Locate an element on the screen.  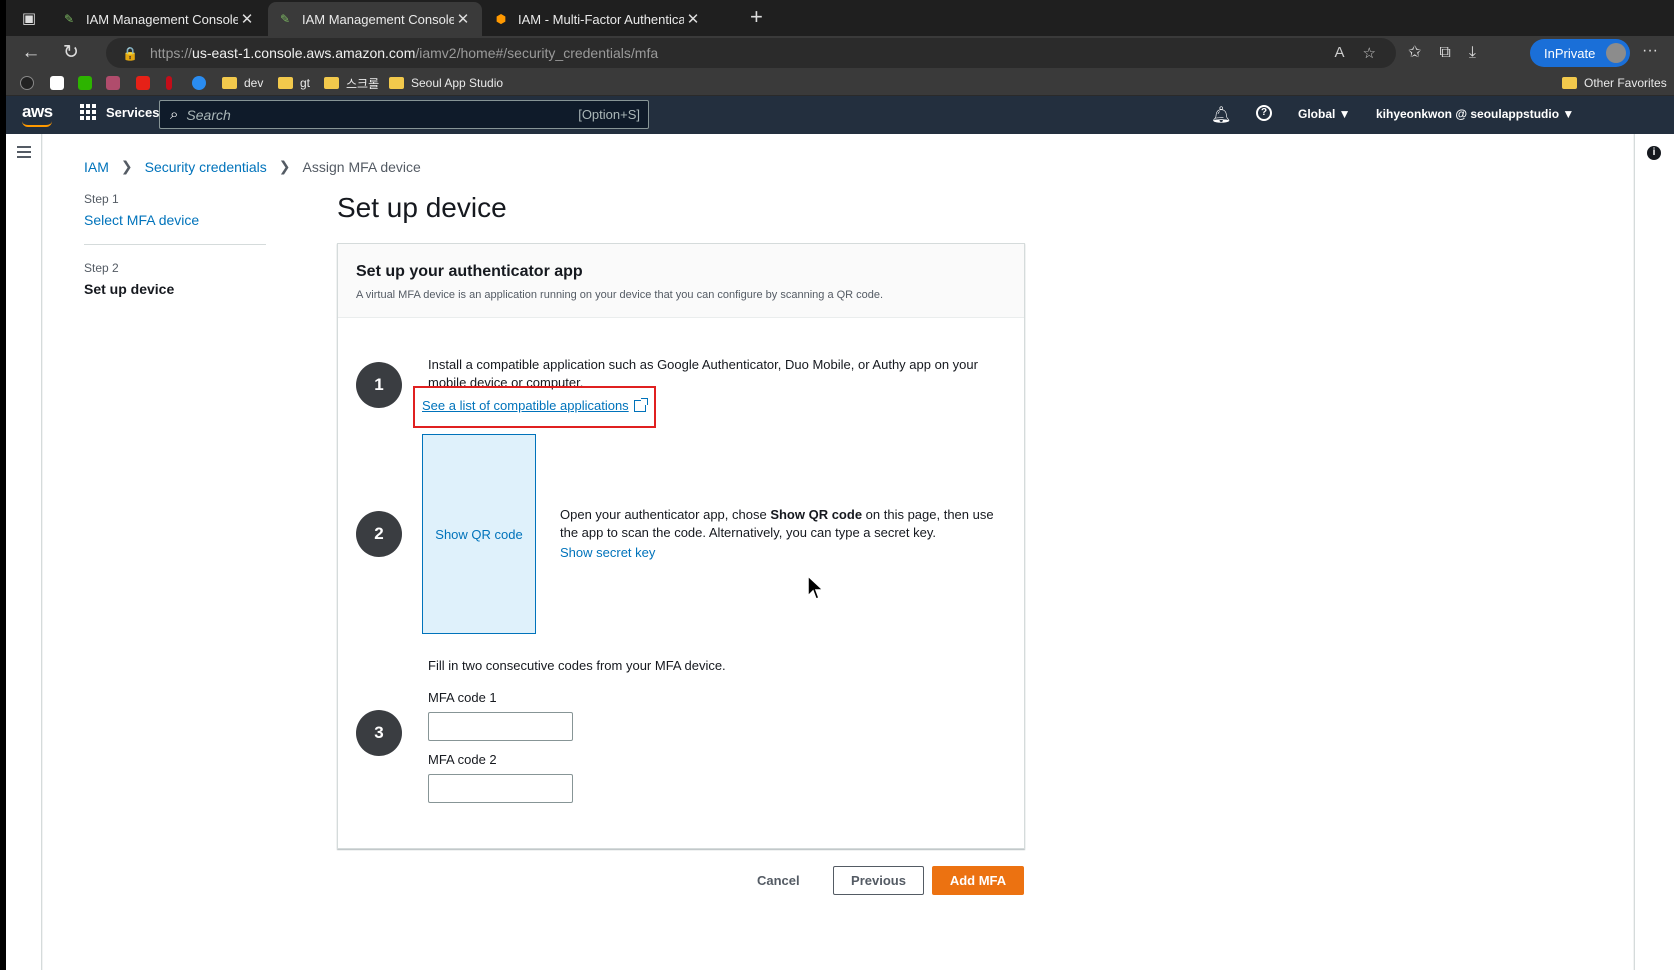
show-qr-code-label: Show QR code is located at coordinates (479, 534).